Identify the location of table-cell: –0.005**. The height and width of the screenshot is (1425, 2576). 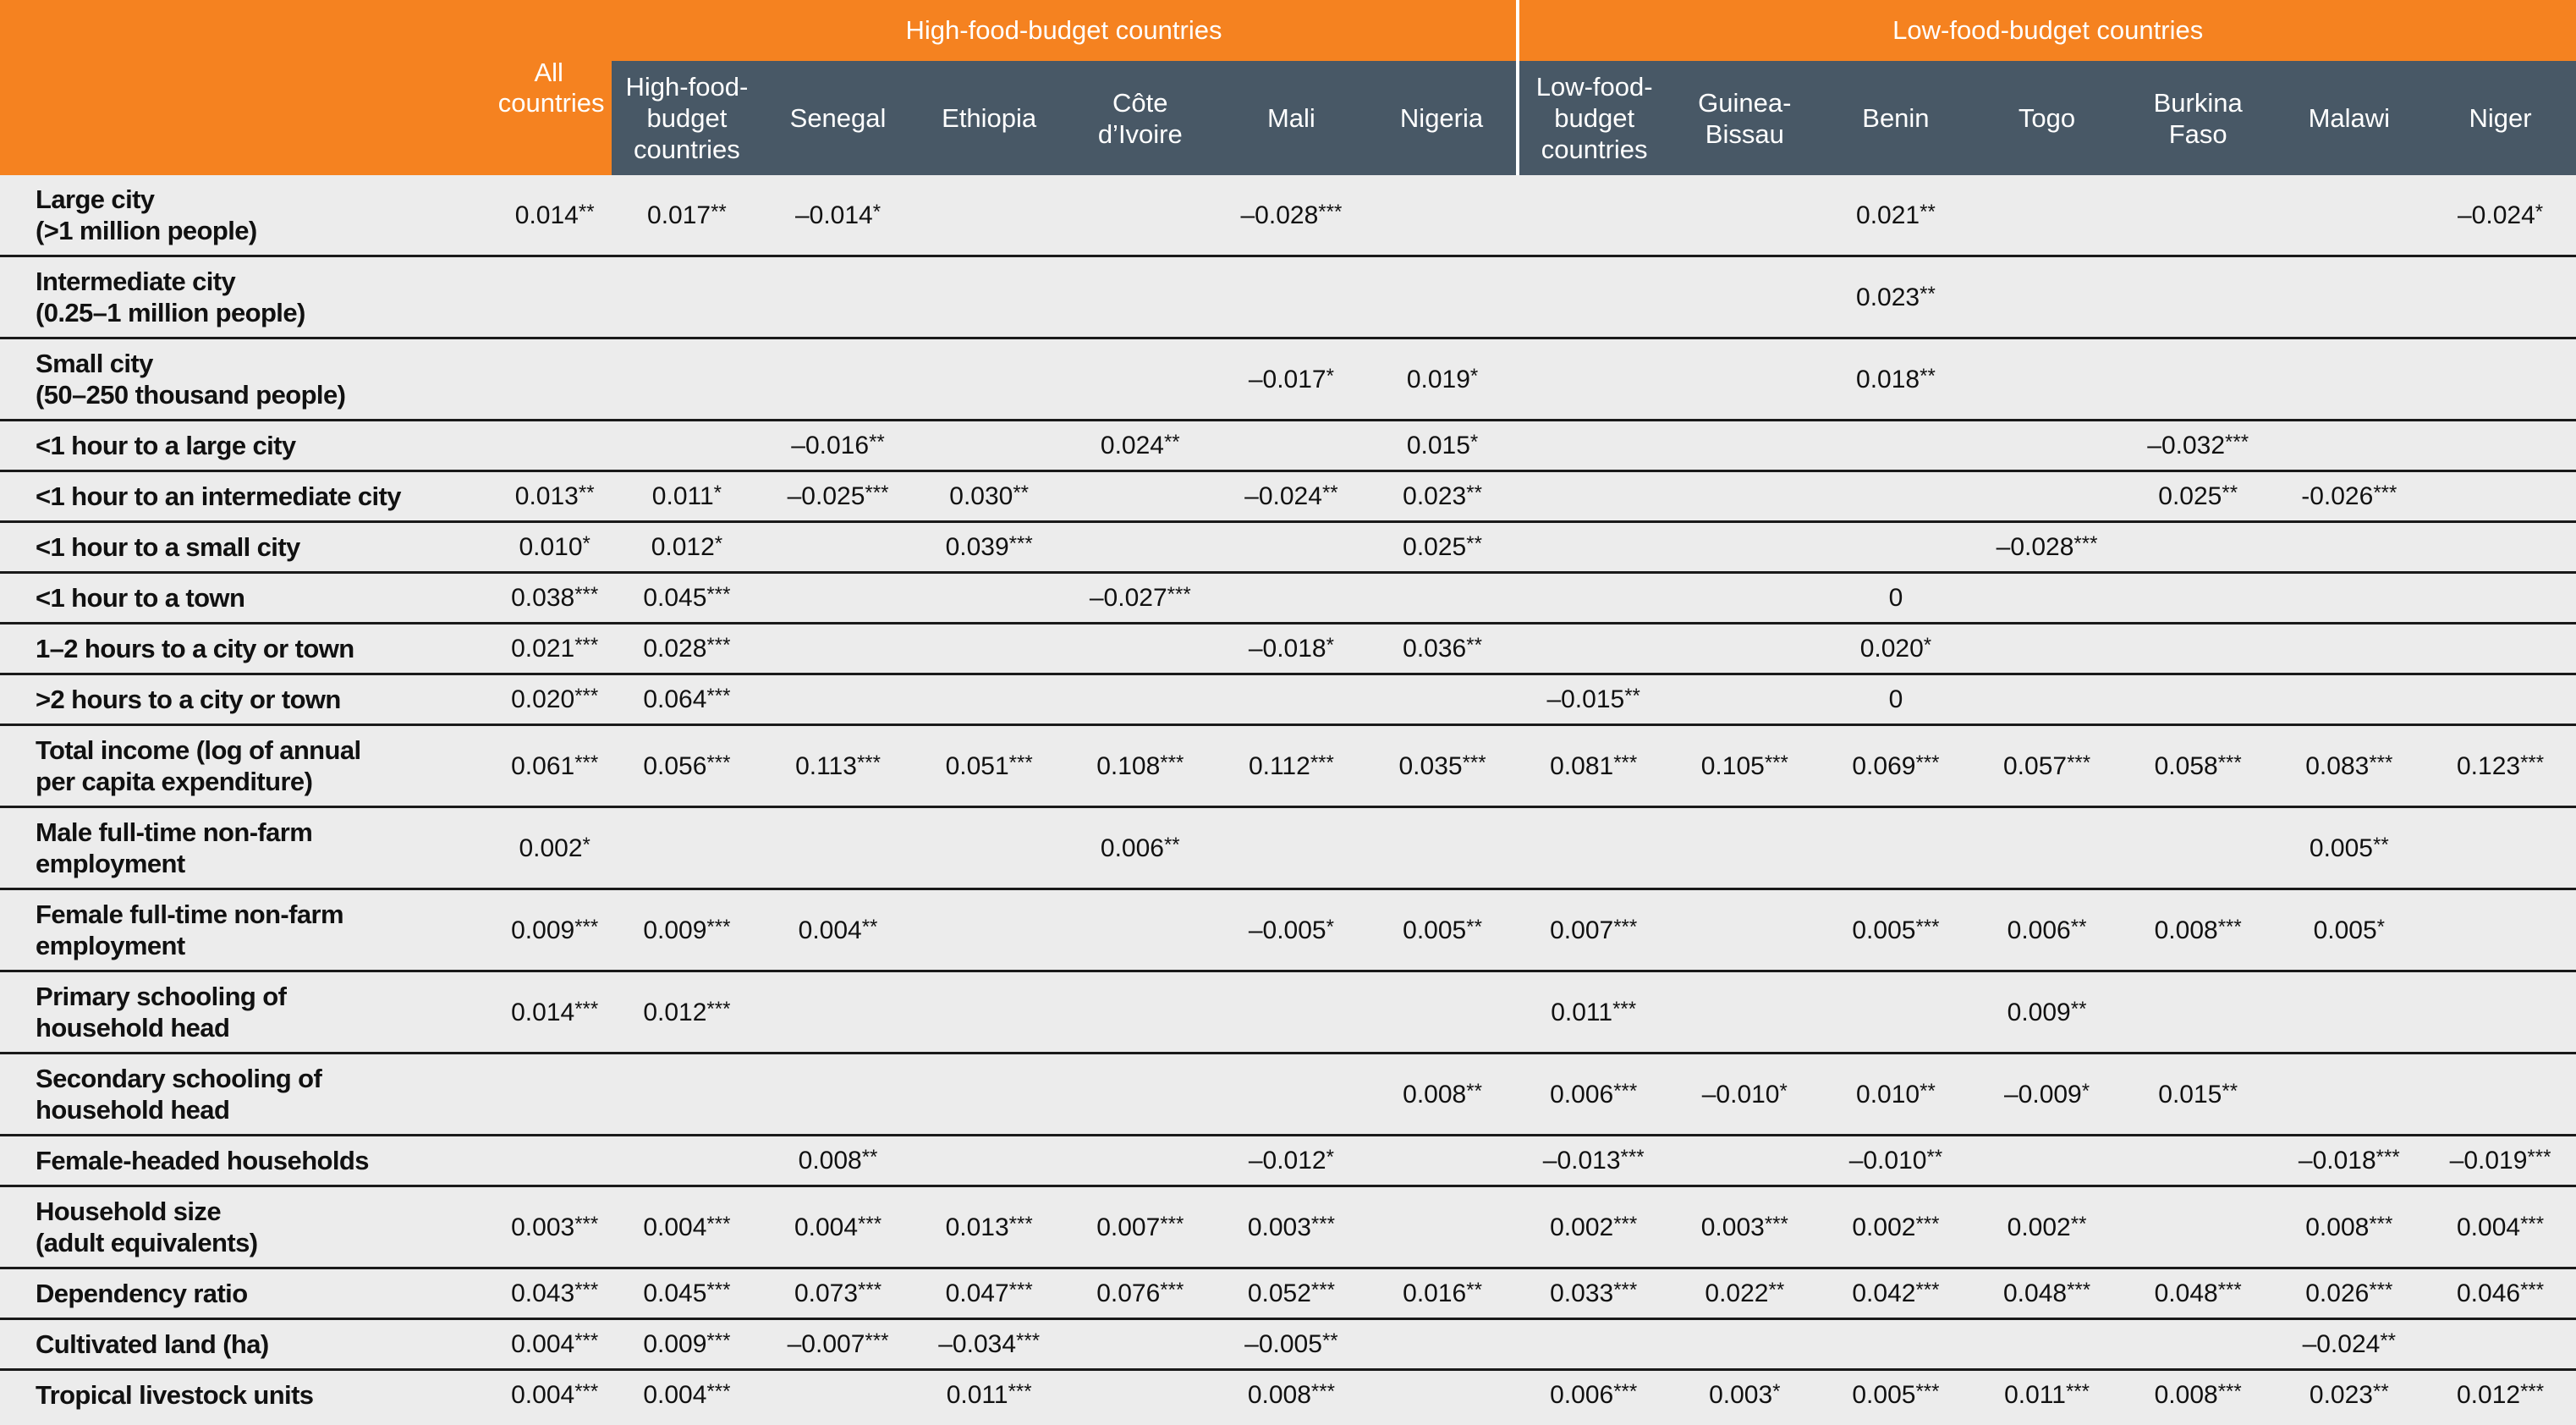
(1292, 1344).